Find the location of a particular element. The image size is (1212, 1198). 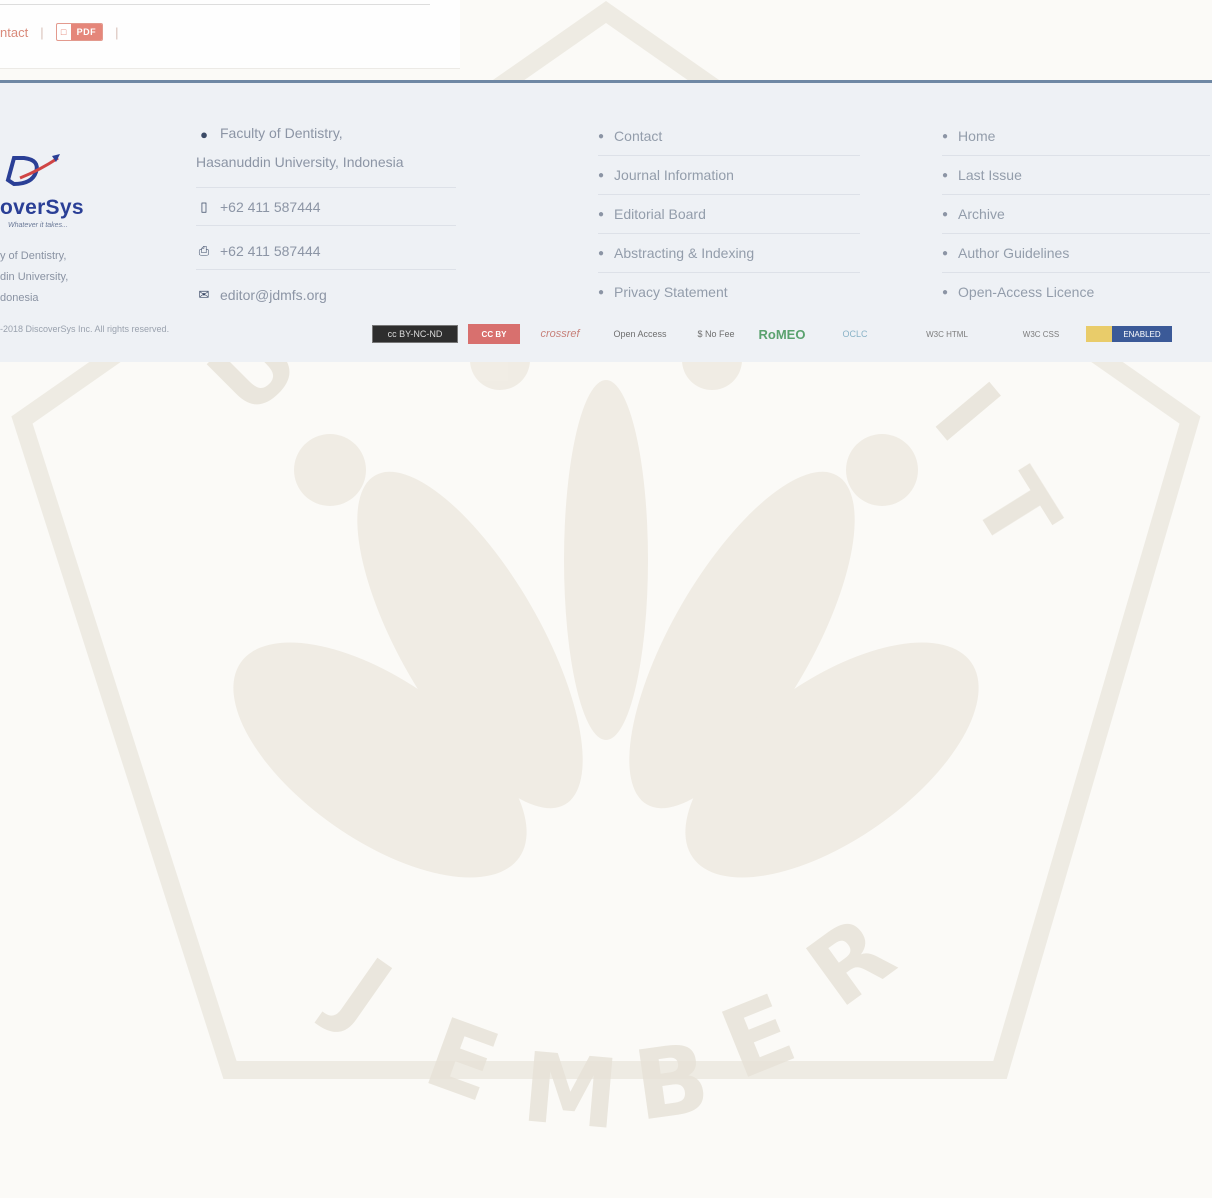

publisher-address: y of Dentistry, din University, donesia is located at coordinates (34, 277).